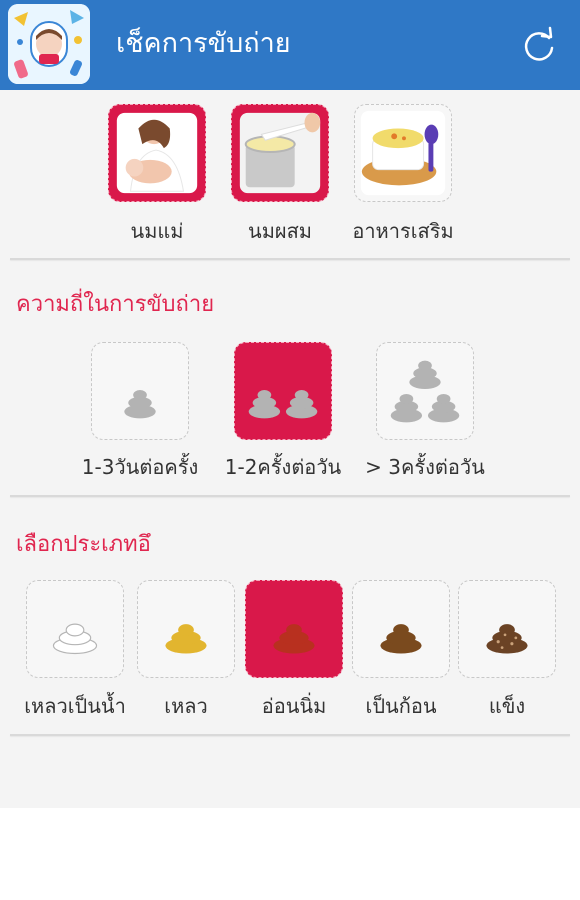 The image size is (580, 900). I want to click on app-header: เช็คการขับถ่าย, so click(290, 45).